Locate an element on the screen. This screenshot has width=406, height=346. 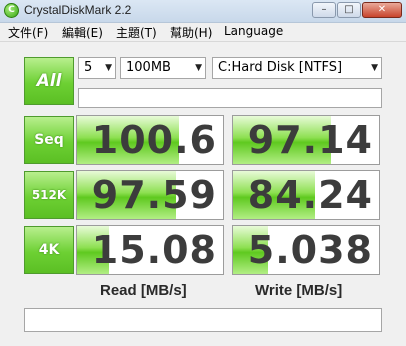
window-title: CrystalDiskMark 2.2 is located at coordinates (78, 10).